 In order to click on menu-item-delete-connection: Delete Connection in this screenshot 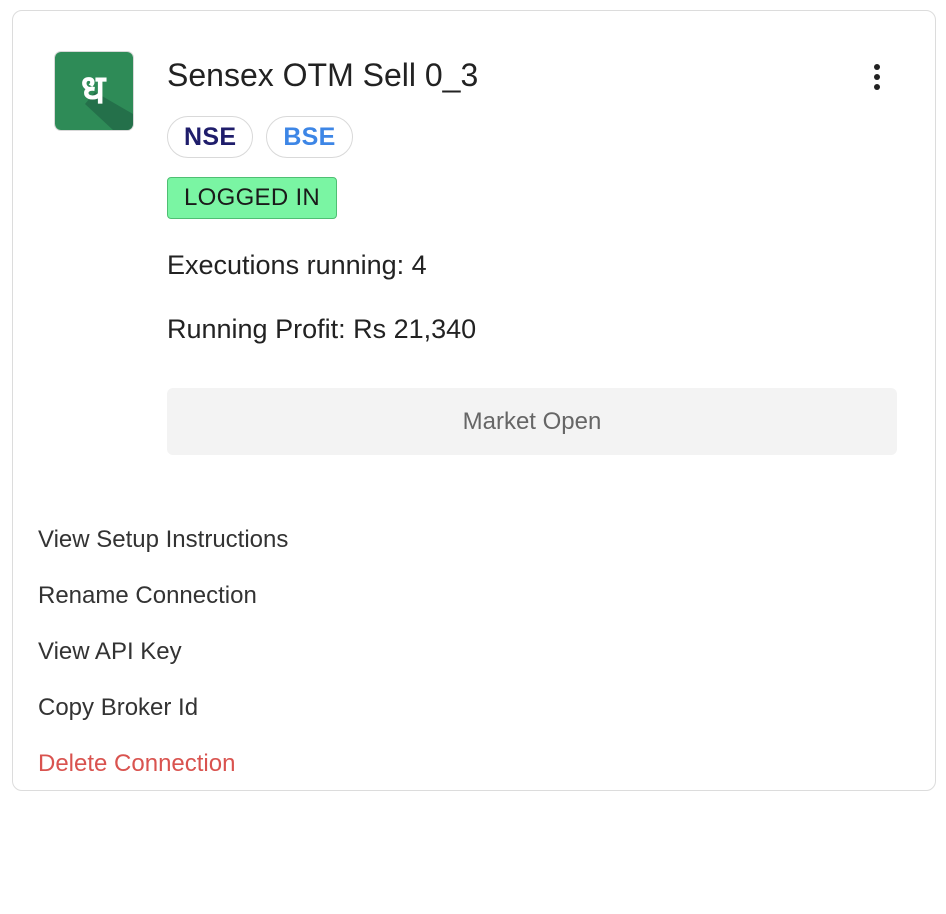, I will do `click(163, 775)`.